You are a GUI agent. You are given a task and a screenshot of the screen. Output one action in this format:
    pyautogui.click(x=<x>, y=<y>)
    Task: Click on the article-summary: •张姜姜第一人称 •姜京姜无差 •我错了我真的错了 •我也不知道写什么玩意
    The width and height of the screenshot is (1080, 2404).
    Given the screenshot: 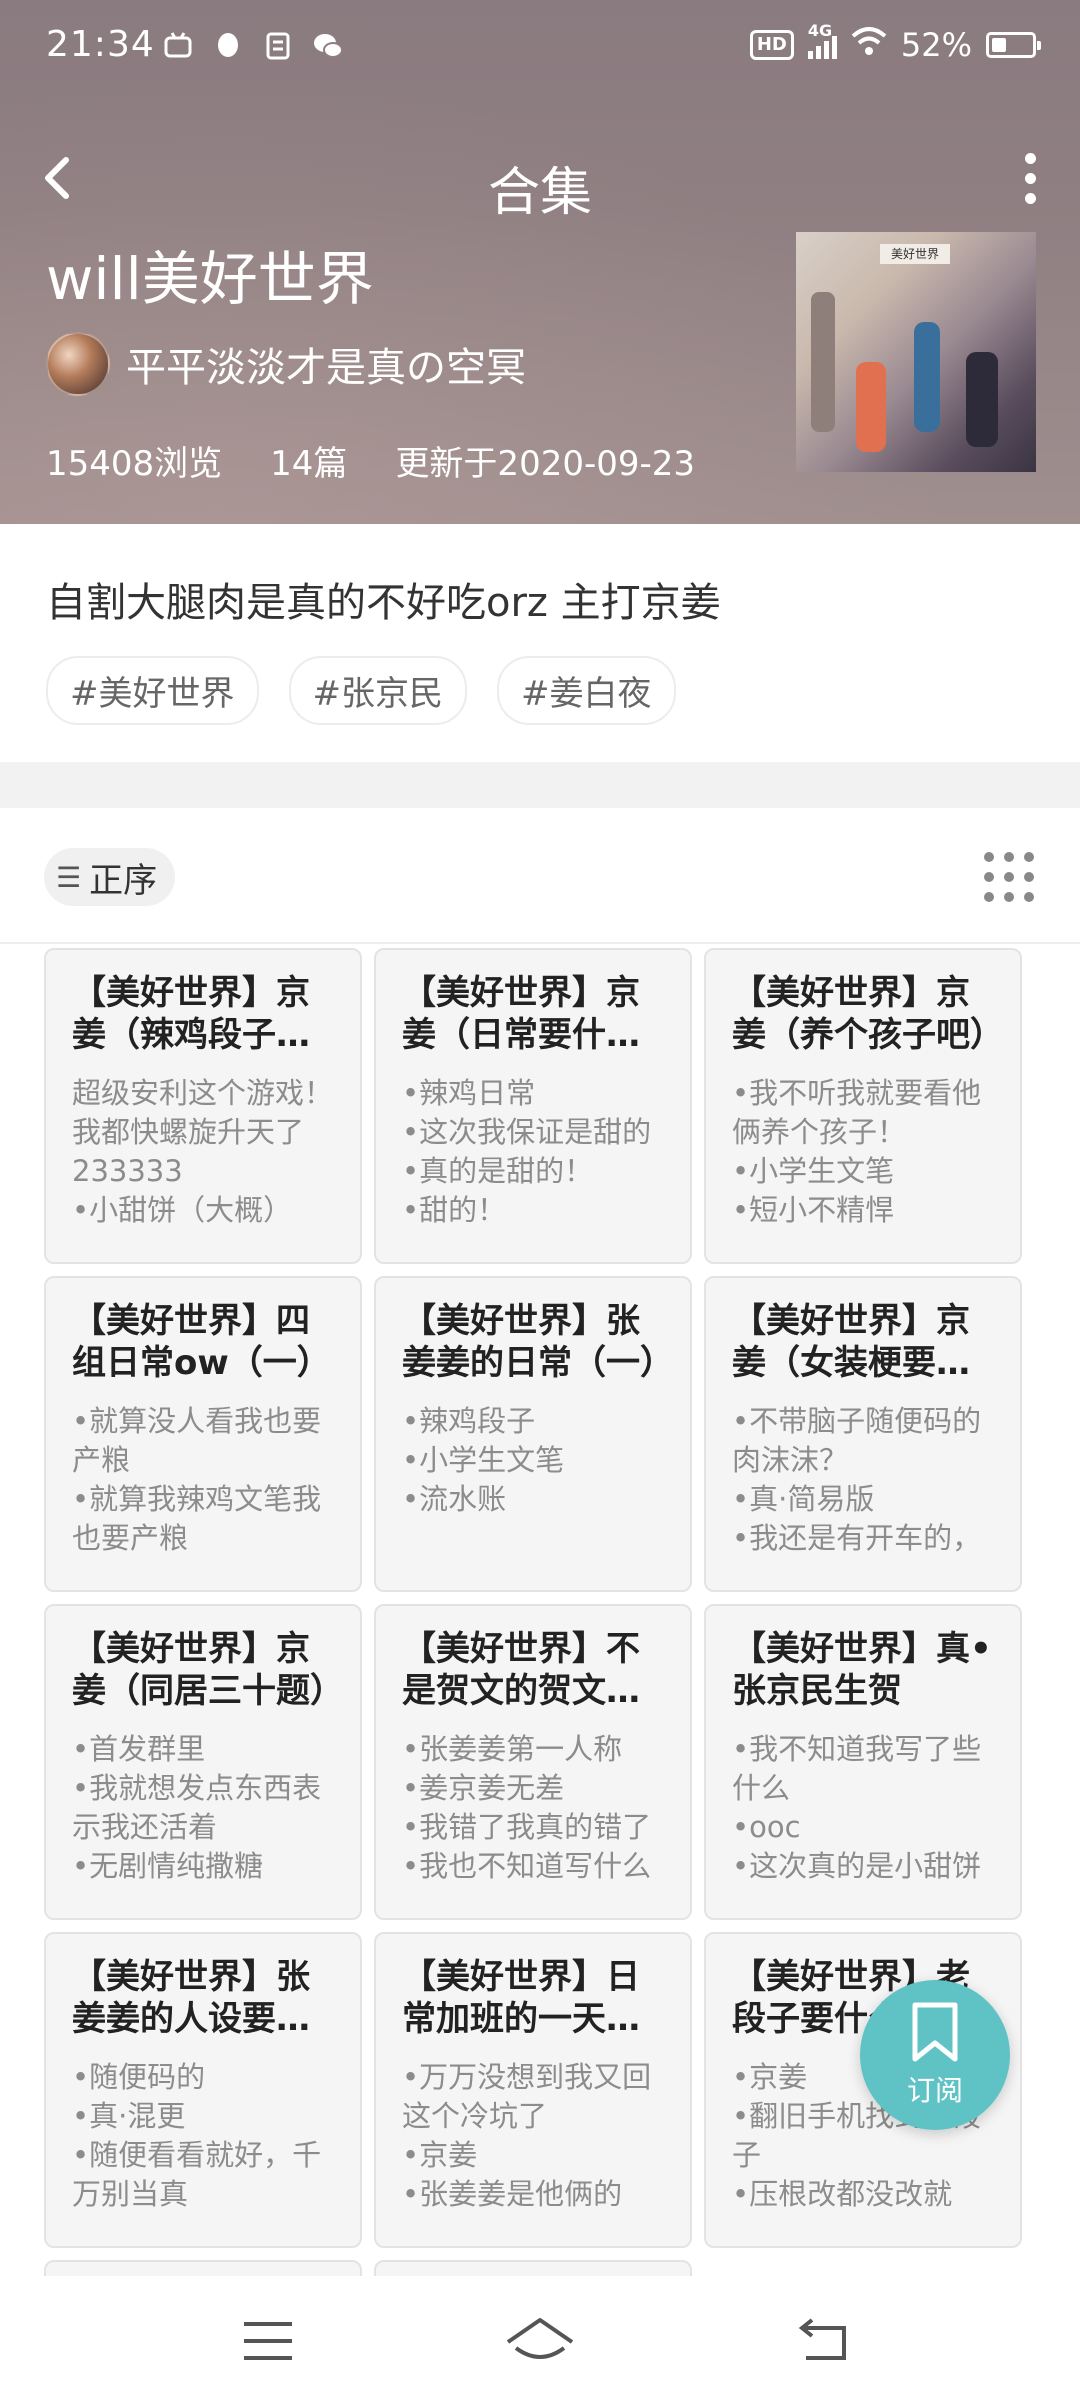 What is the action you would take?
    pyautogui.click(x=537, y=1805)
    